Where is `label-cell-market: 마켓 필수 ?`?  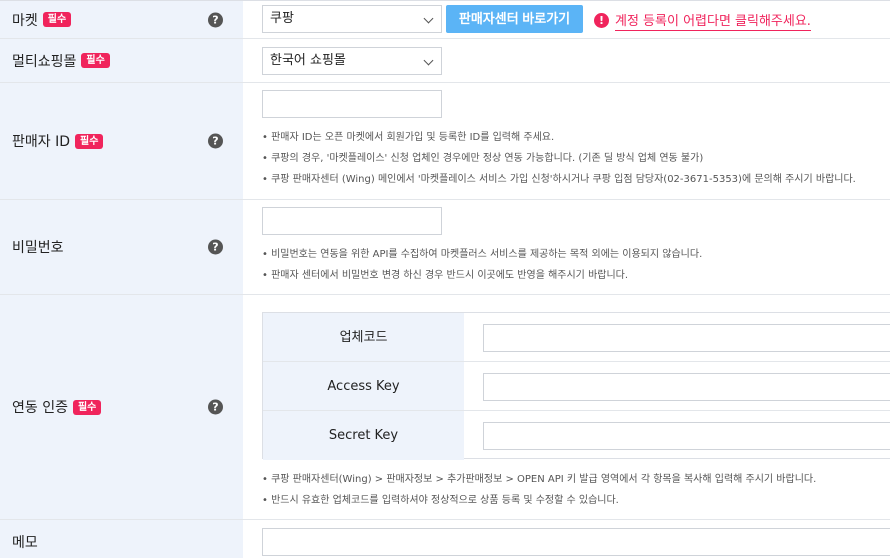
label-cell-market: 마켓 필수 ? is located at coordinates (121, 19).